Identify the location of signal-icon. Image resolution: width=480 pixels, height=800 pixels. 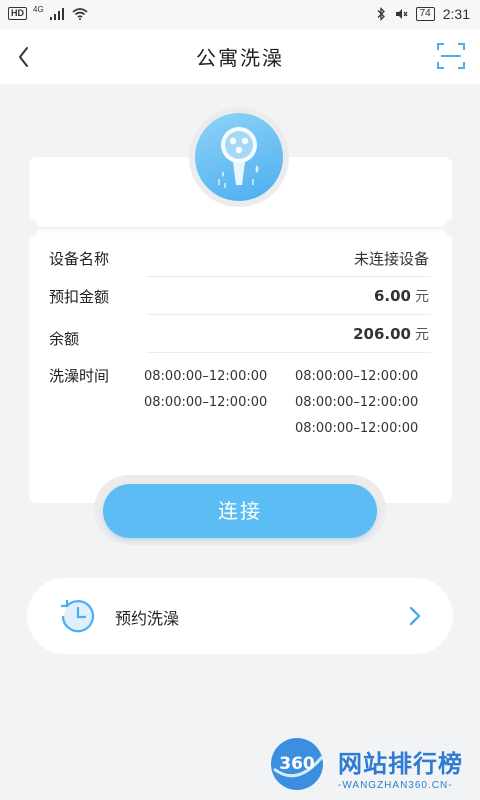
(56, 13).